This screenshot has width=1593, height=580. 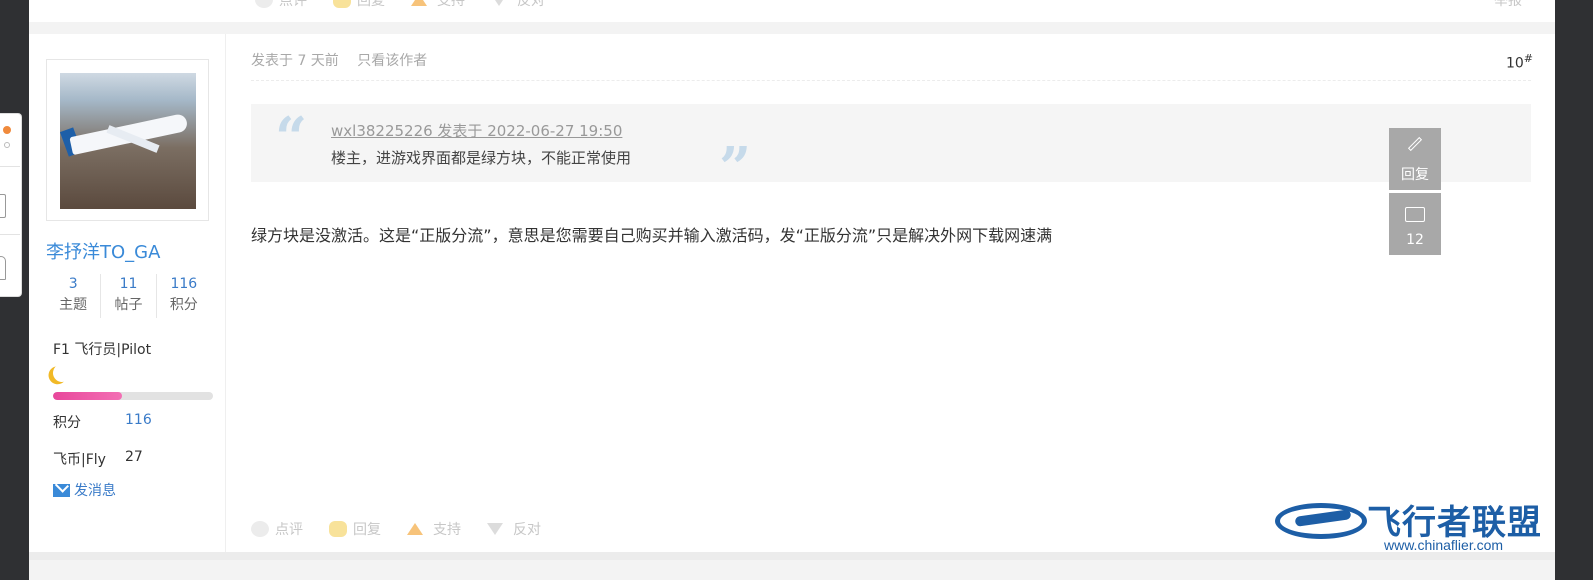 What do you see at coordinates (392, 61) in the screenshot?
I see `only-author-link: 只看该作者` at bounding box center [392, 61].